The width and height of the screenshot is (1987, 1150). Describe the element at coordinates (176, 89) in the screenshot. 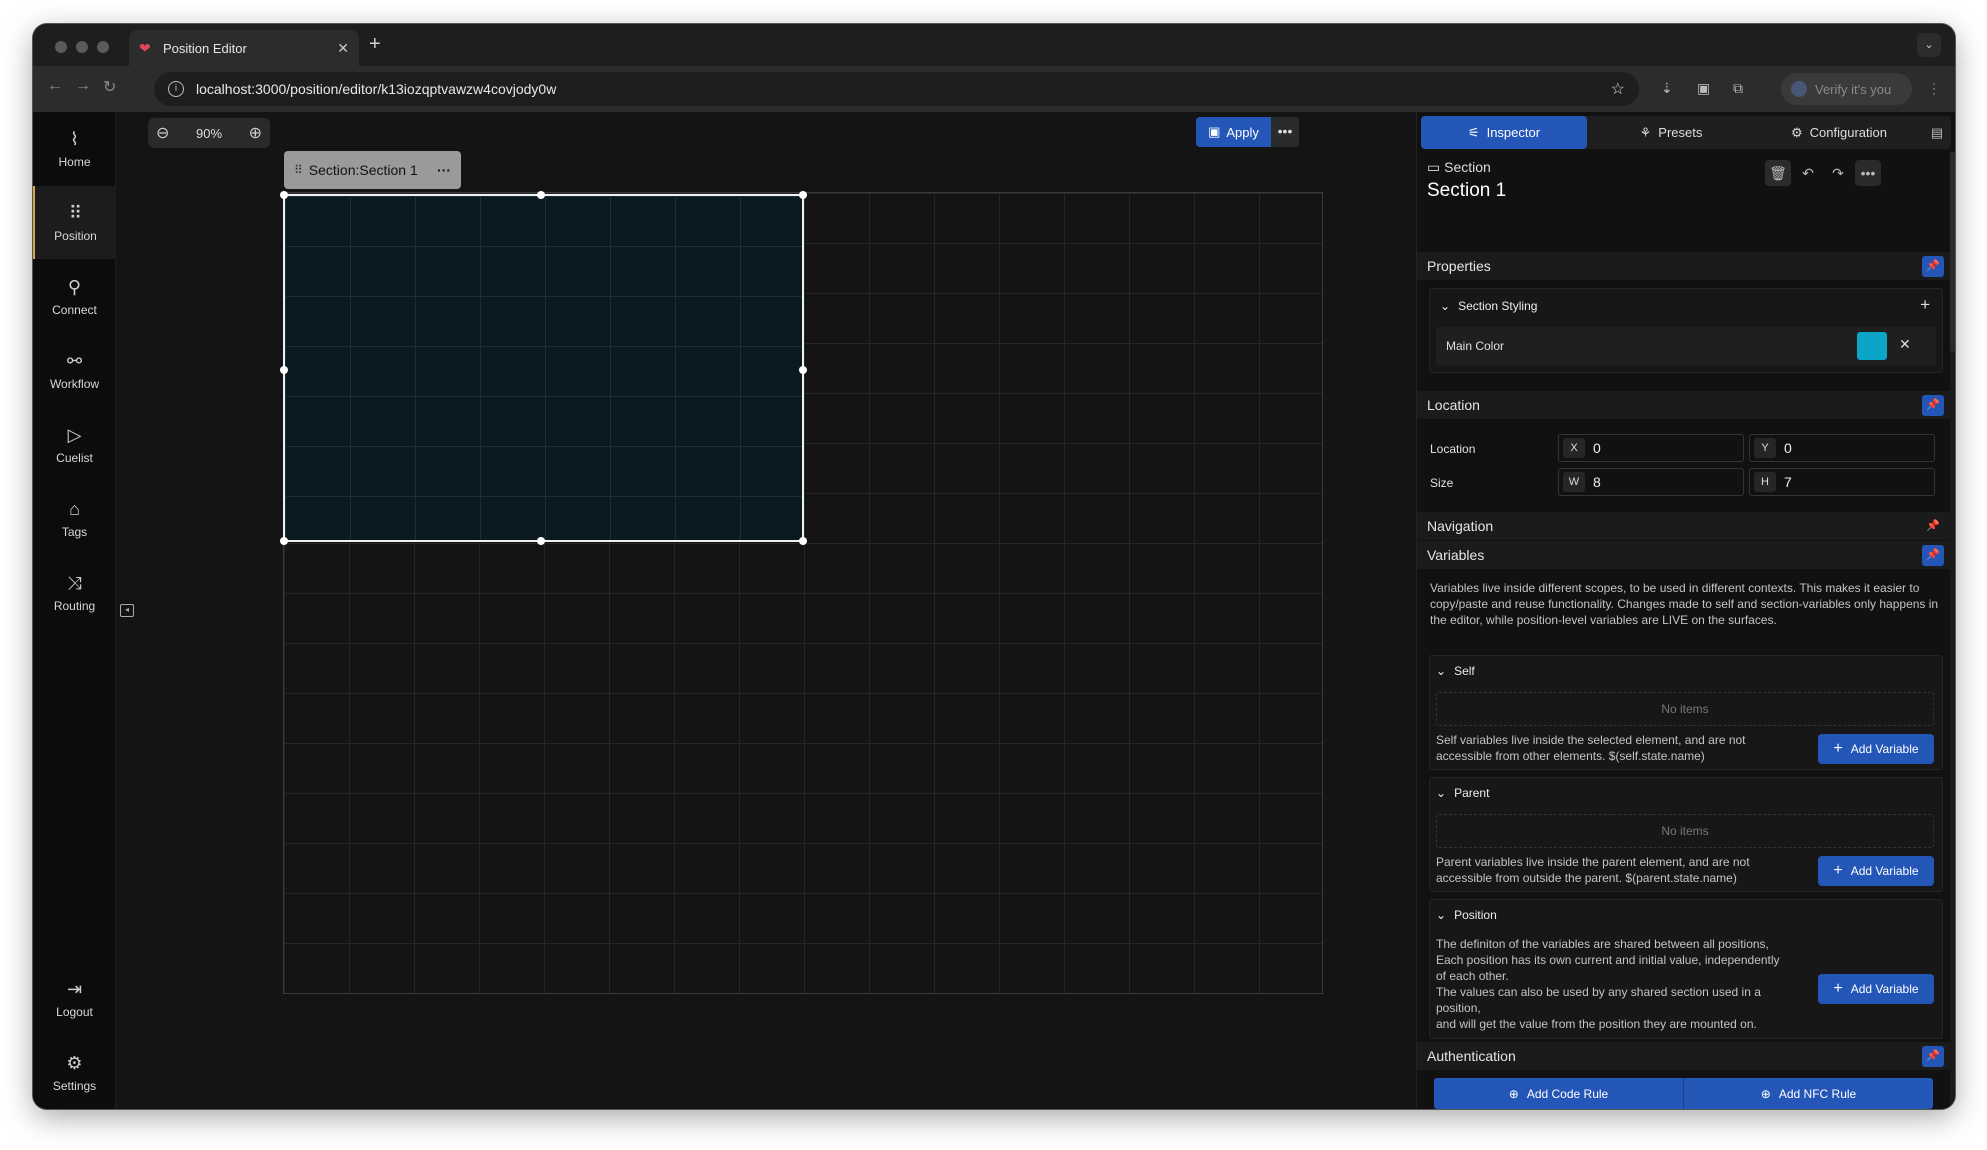

I see `site-info-icon: i` at that location.